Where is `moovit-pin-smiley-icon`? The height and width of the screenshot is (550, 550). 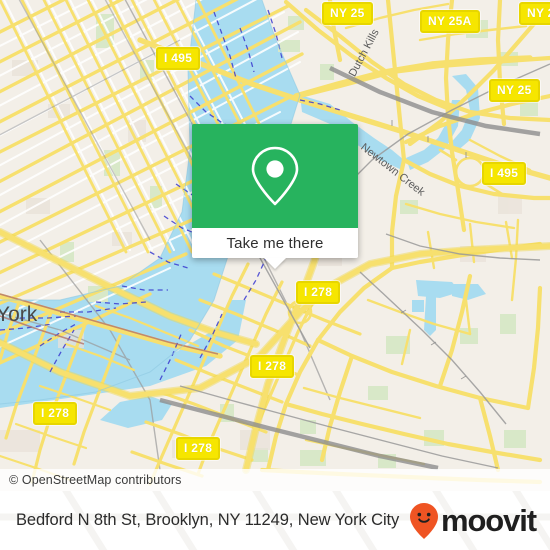 moovit-pin-smiley-icon is located at coordinates (423, 520).